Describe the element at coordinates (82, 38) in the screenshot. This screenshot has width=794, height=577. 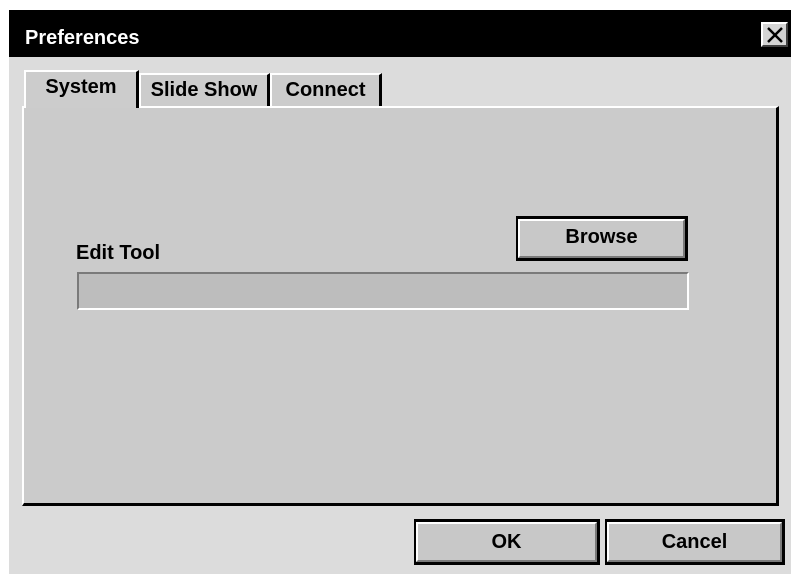
I see `window-title: Preferences` at that location.